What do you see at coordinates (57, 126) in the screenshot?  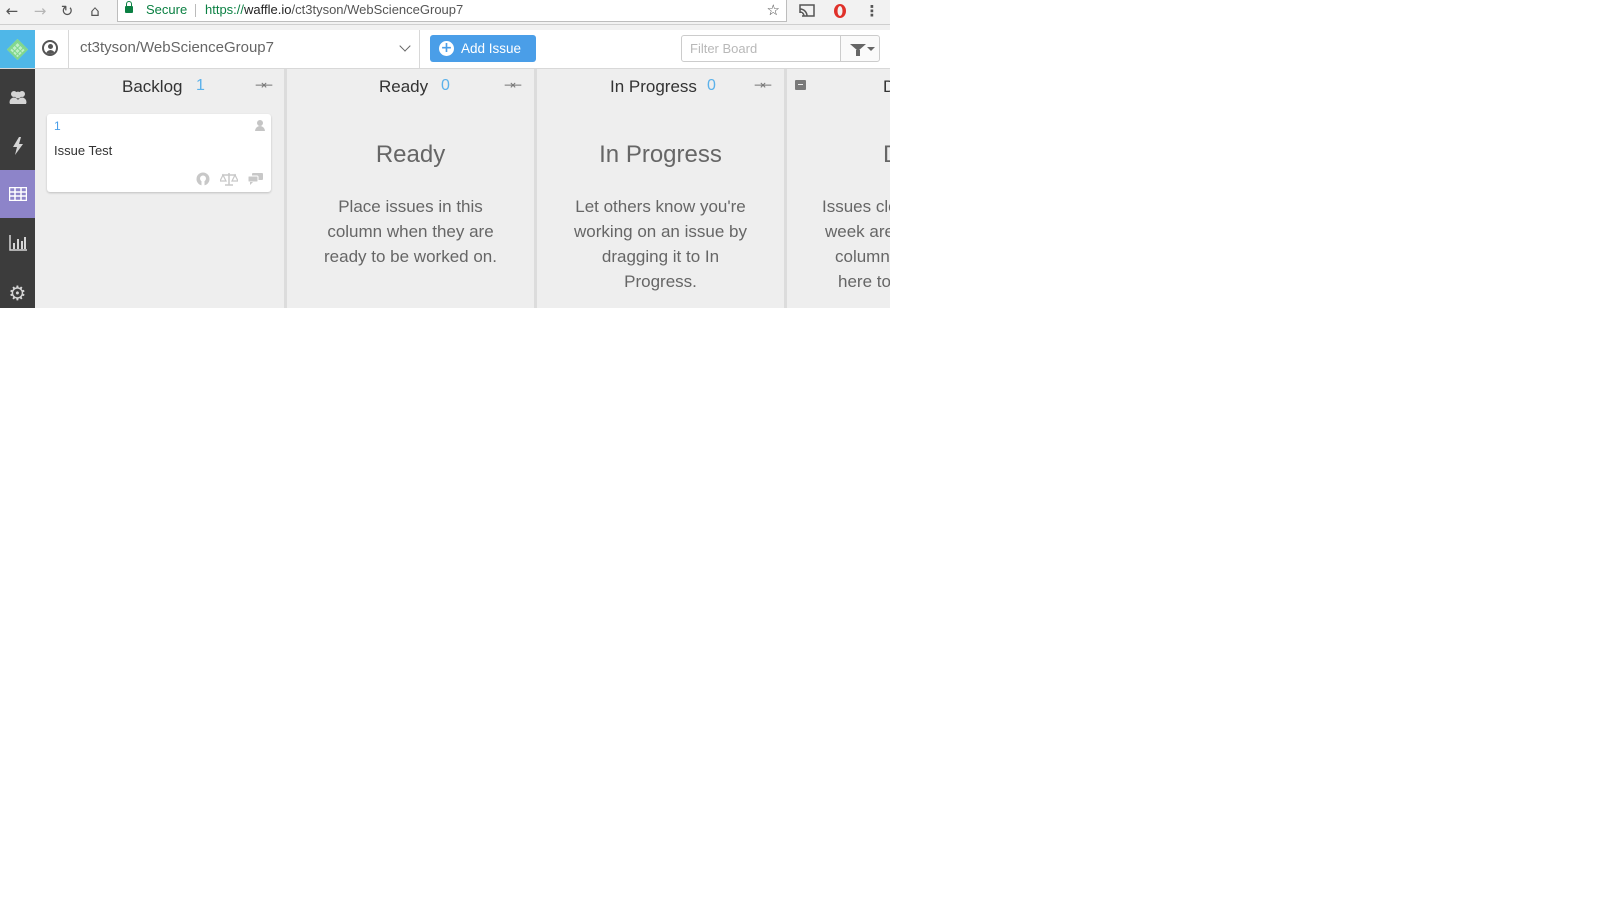 I see `issue-number: 1` at bounding box center [57, 126].